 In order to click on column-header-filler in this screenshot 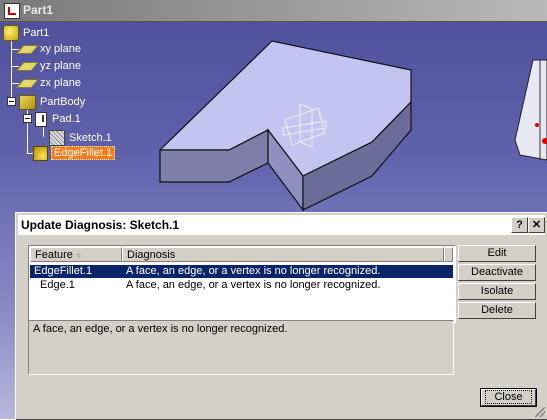, I will do `click(448, 254)`.